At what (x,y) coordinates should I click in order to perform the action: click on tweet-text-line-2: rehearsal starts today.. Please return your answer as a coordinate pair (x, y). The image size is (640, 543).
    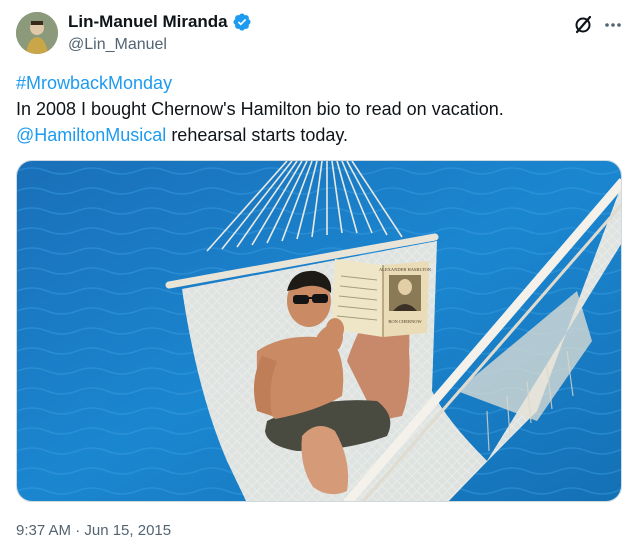
    Looking at the image, I should click on (257, 135).